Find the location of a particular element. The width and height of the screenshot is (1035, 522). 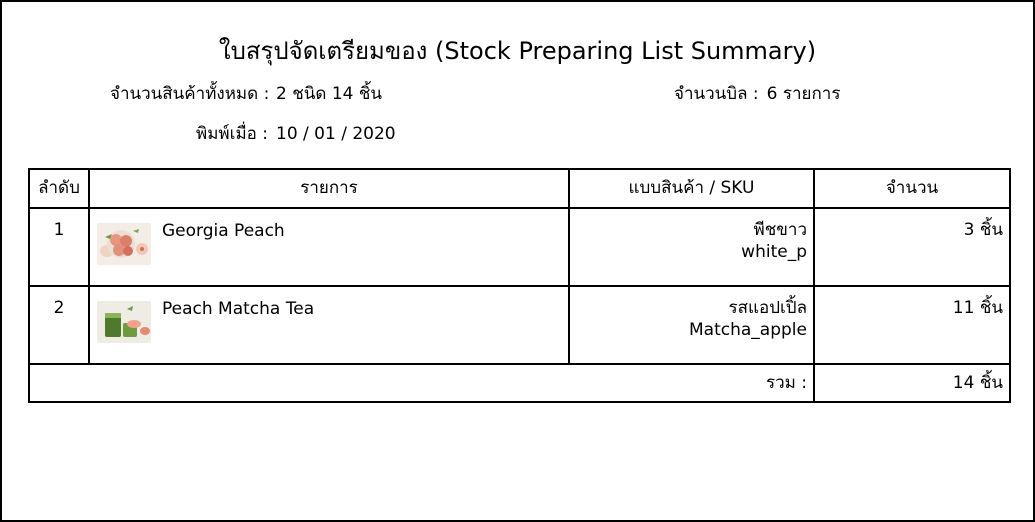

total-value: 14 ชิ้น is located at coordinates (912, 383).